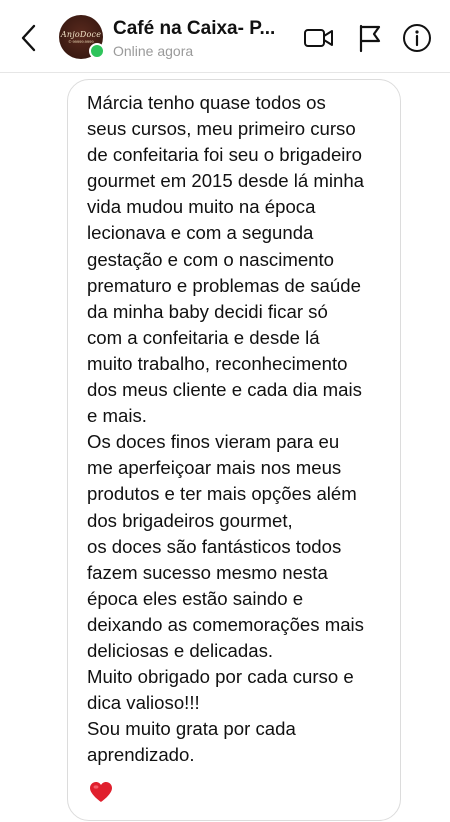 This screenshot has width=450, height=822. I want to click on back-button, so click(28, 38).